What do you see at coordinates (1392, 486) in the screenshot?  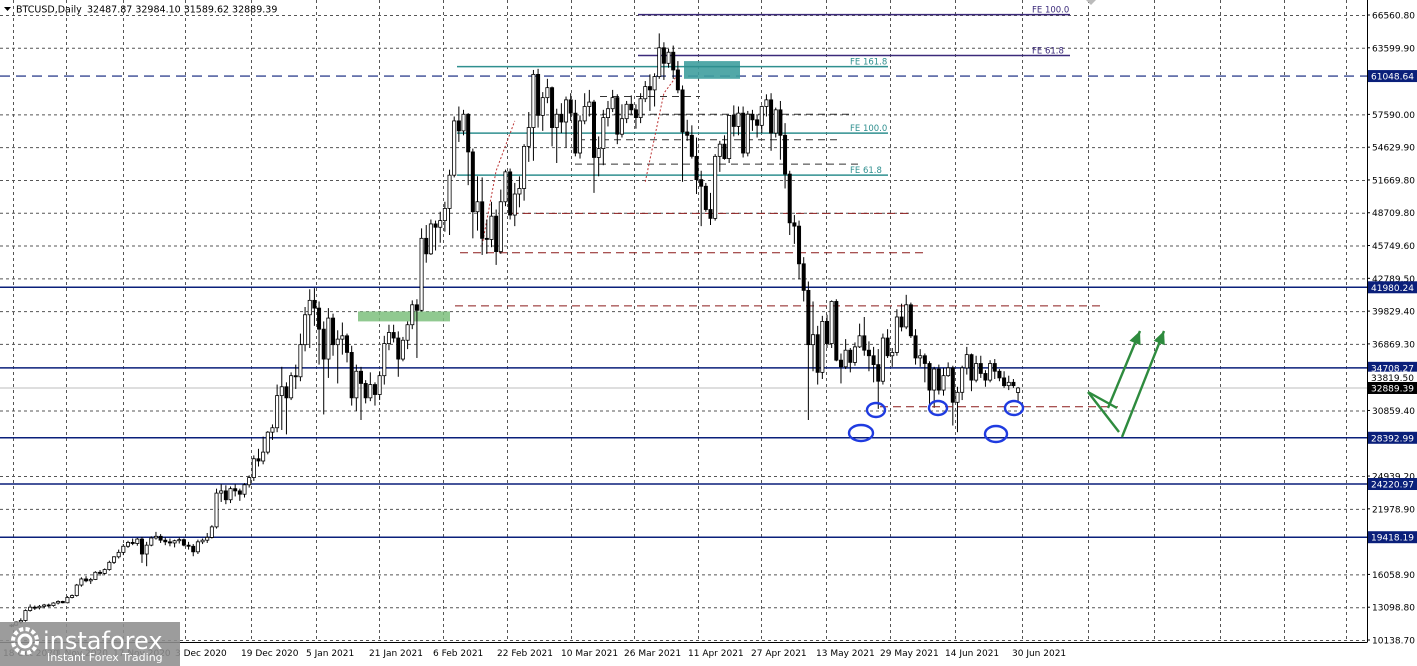 I see `level-price-label: 24220.97` at bounding box center [1392, 486].